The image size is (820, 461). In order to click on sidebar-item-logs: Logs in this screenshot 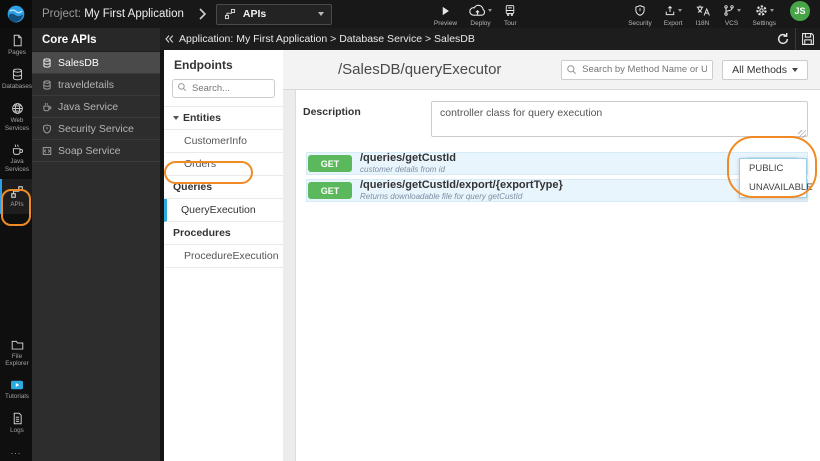, I will do `click(16, 423)`.